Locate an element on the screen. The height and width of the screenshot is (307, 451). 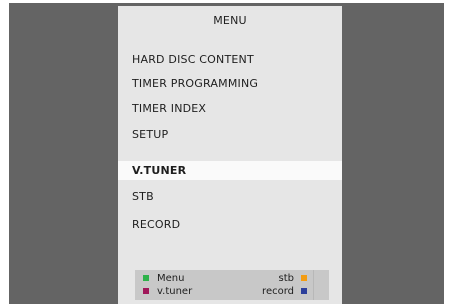
legend-label-record: record is located at coordinates (278, 291).